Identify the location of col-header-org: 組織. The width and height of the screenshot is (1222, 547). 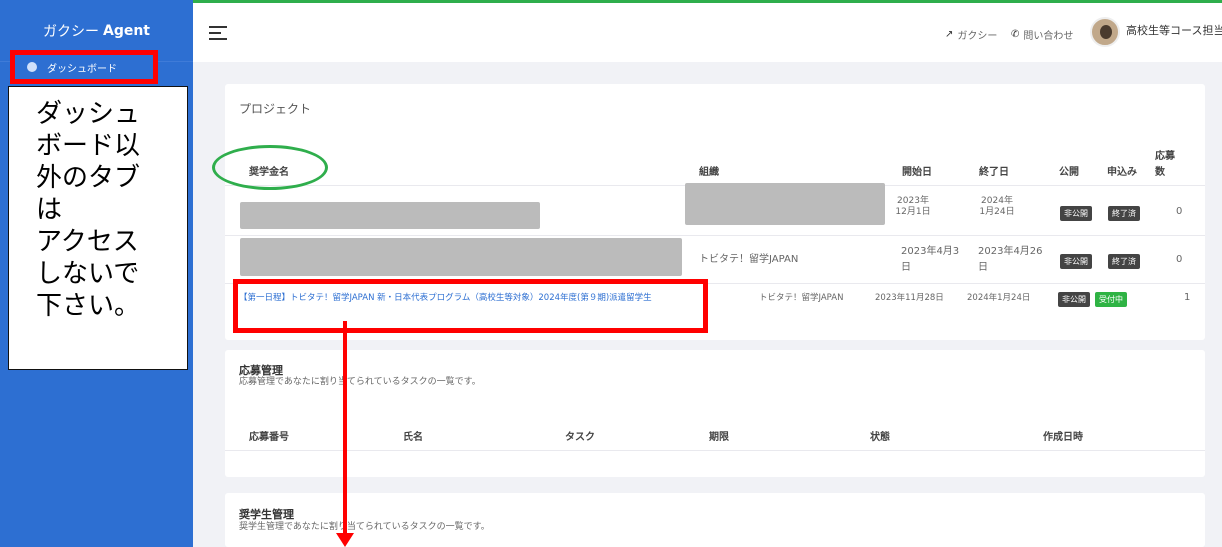
(709, 170).